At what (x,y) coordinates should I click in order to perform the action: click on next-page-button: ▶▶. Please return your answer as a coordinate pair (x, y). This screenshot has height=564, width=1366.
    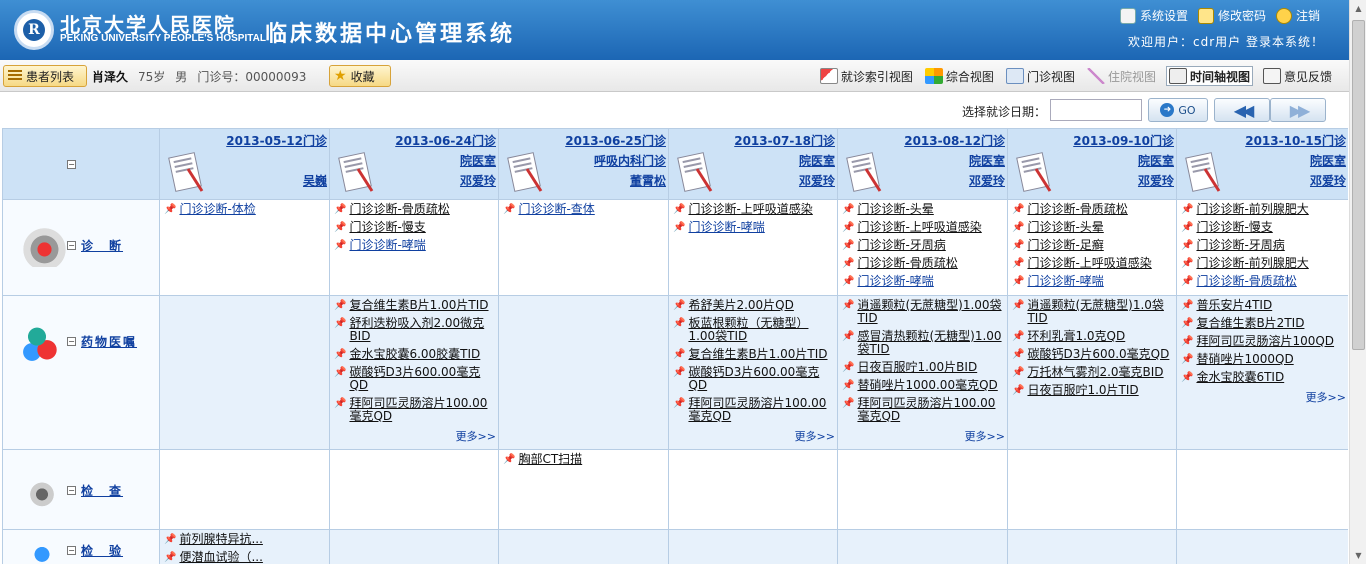
    Looking at the image, I should click on (1298, 110).